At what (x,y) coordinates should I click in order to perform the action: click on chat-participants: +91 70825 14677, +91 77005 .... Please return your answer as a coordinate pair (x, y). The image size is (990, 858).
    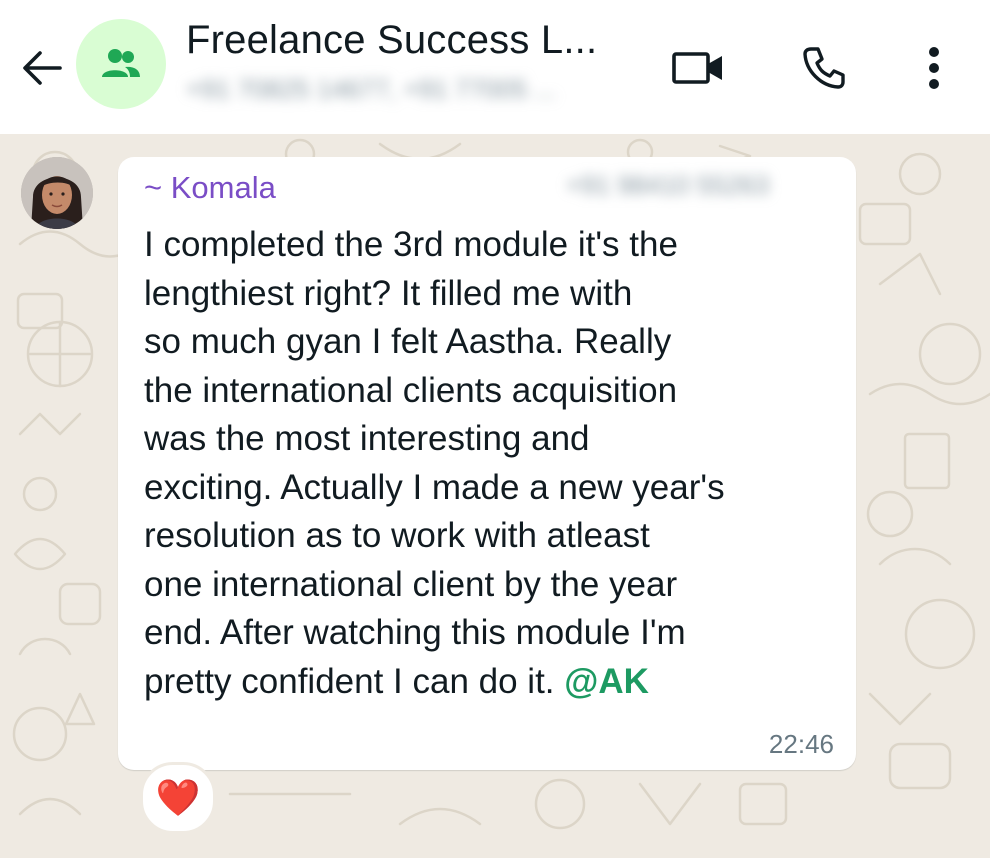
    Looking at the image, I should click on (406, 89).